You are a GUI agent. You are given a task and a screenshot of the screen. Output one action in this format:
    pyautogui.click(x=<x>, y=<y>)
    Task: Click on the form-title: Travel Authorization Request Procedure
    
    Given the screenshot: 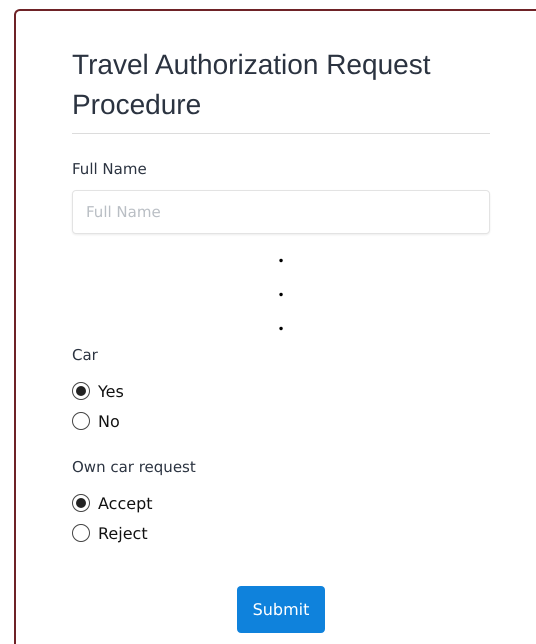 What is the action you would take?
    pyautogui.click(x=281, y=89)
    